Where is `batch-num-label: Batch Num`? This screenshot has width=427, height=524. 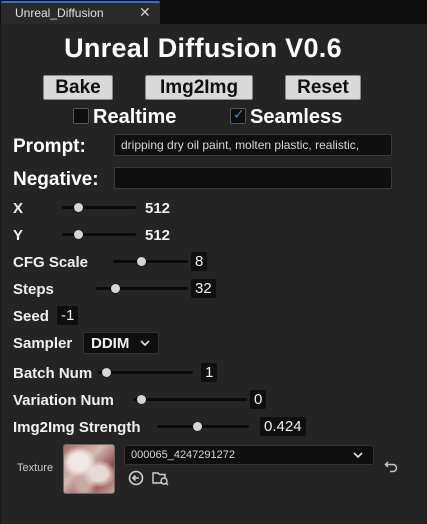
batch-num-label: Batch Num is located at coordinates (53, 373).